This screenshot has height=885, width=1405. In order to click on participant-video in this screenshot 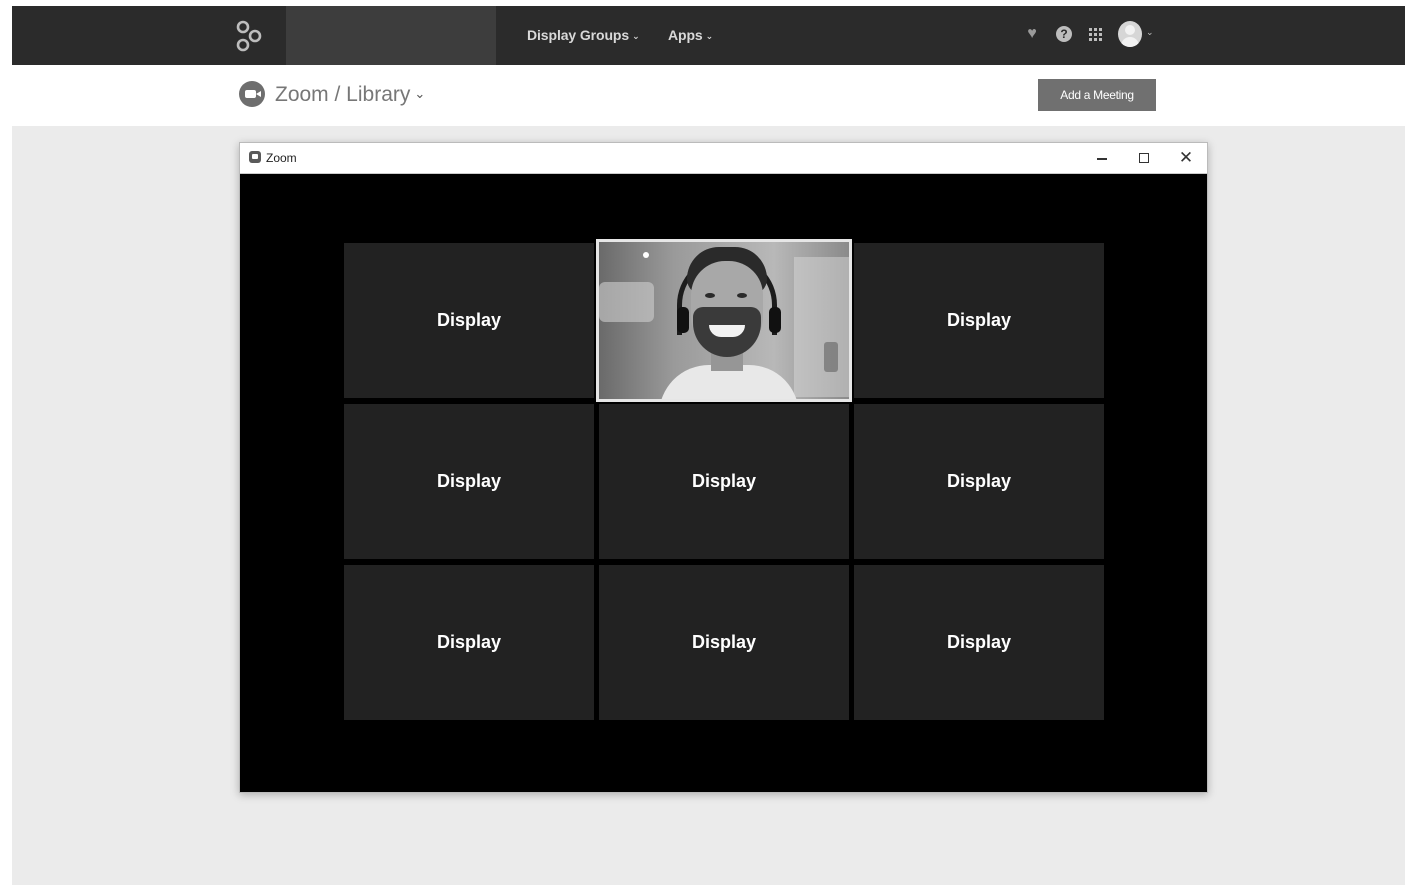, I will do `click(724, 320)`.